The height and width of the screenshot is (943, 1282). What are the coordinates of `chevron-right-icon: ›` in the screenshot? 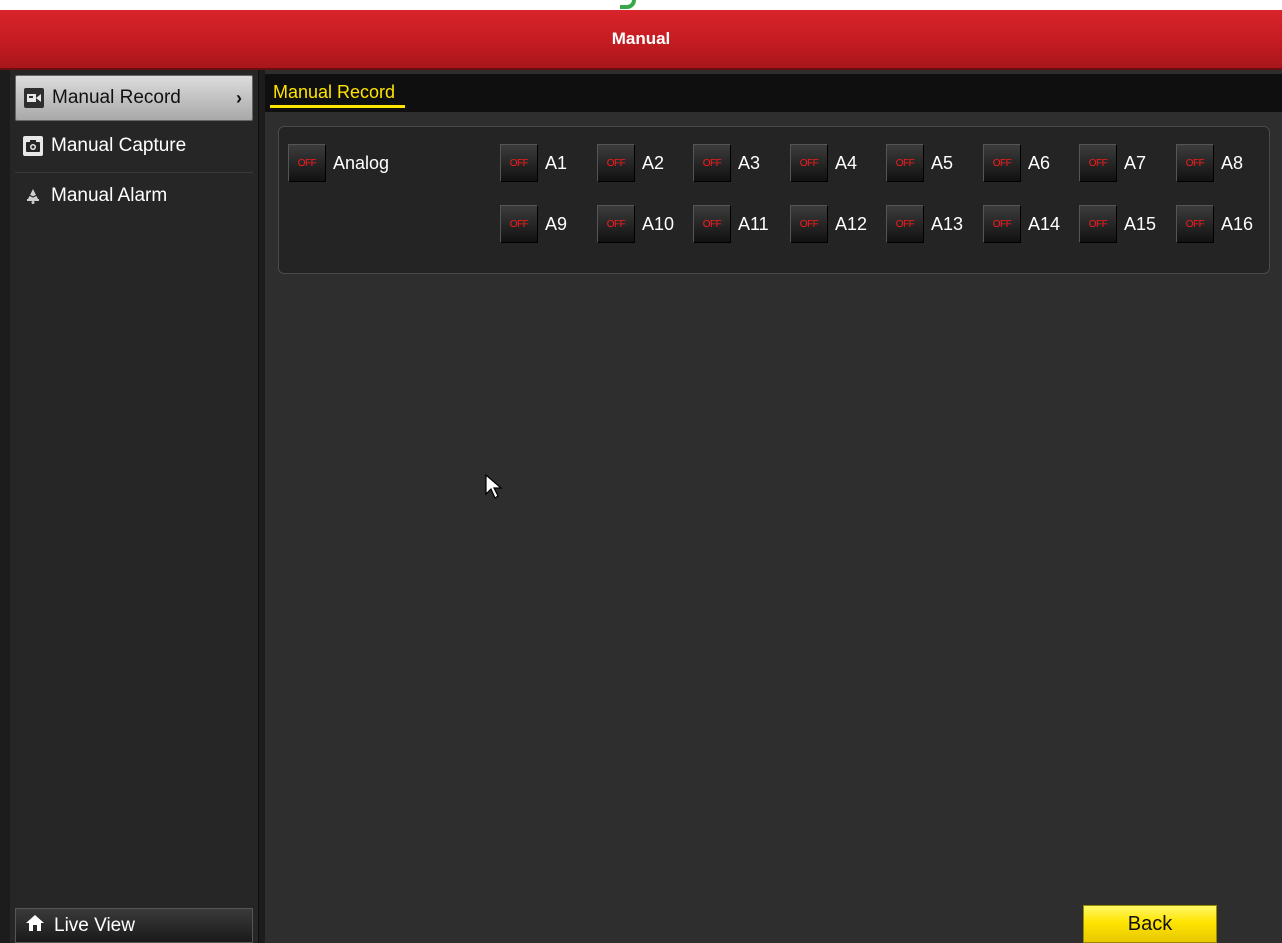 It's located at (239, 97).